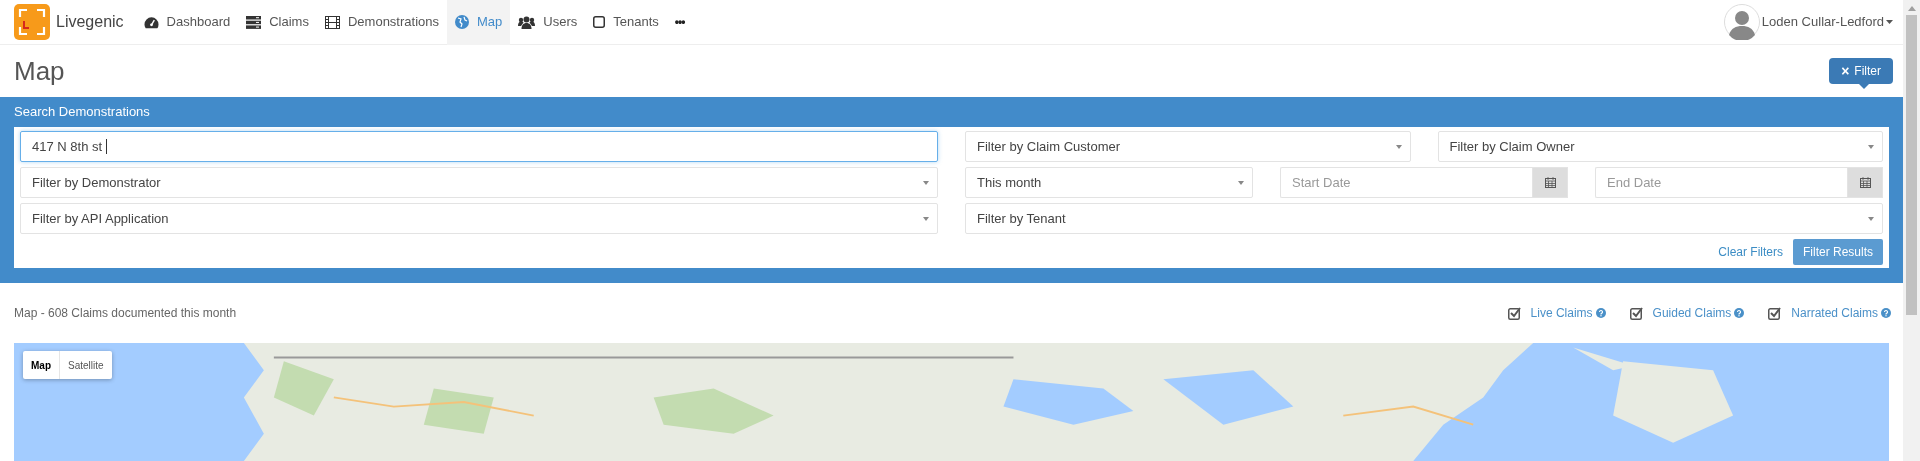 This screenshot has width=1920, height=461. I want to click on user-menu: Loden Cullar-Ledford, so click(1827, 22).